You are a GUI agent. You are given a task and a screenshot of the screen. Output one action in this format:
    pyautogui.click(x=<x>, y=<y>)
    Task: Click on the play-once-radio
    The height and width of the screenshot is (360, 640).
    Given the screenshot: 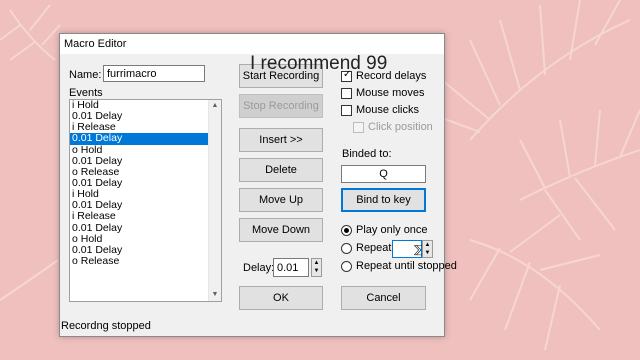 What is the action you would take?
    pyautogui.click(x=346, y=230)
    